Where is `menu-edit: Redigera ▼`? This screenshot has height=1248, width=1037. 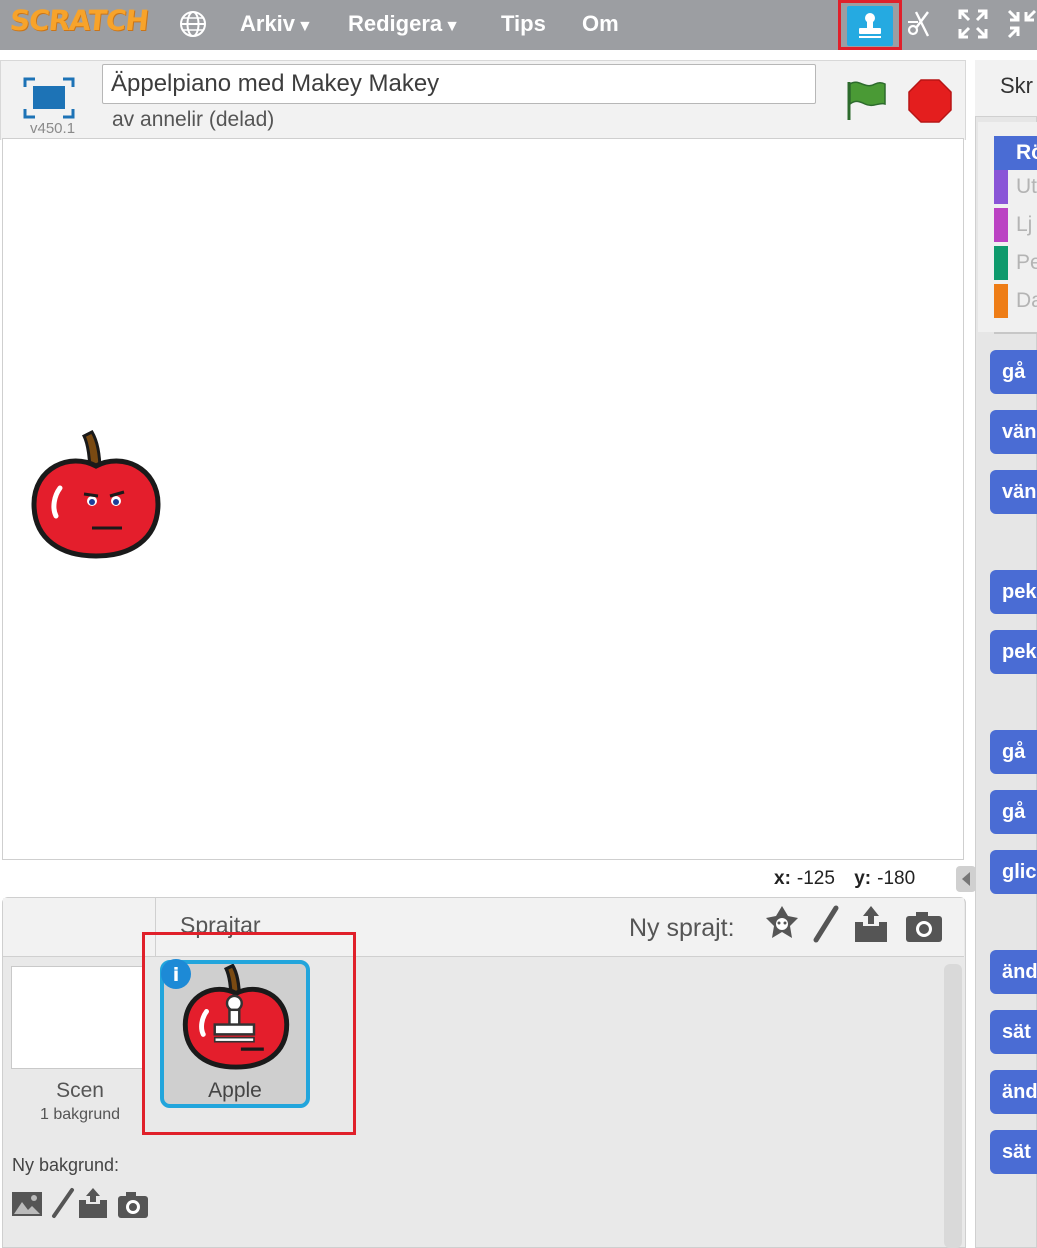
menu-edit: Redigera ▼ is located at coordinates (404, 24).